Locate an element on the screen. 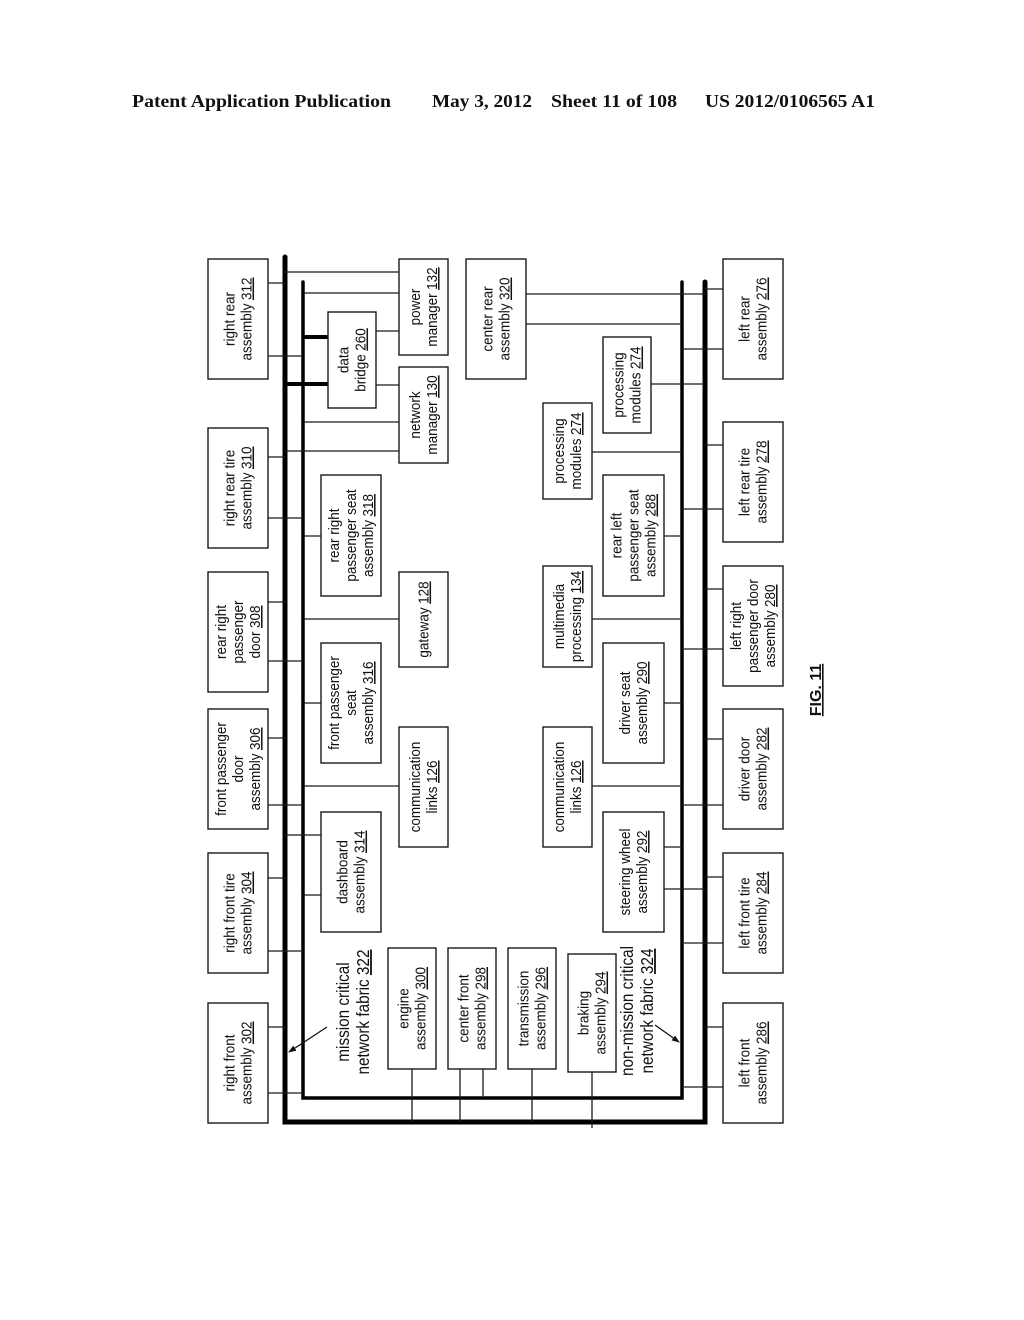 This screenshot has width=1024, height=1320. block-label-text: passenger seat is located at coordinates (351, 535).